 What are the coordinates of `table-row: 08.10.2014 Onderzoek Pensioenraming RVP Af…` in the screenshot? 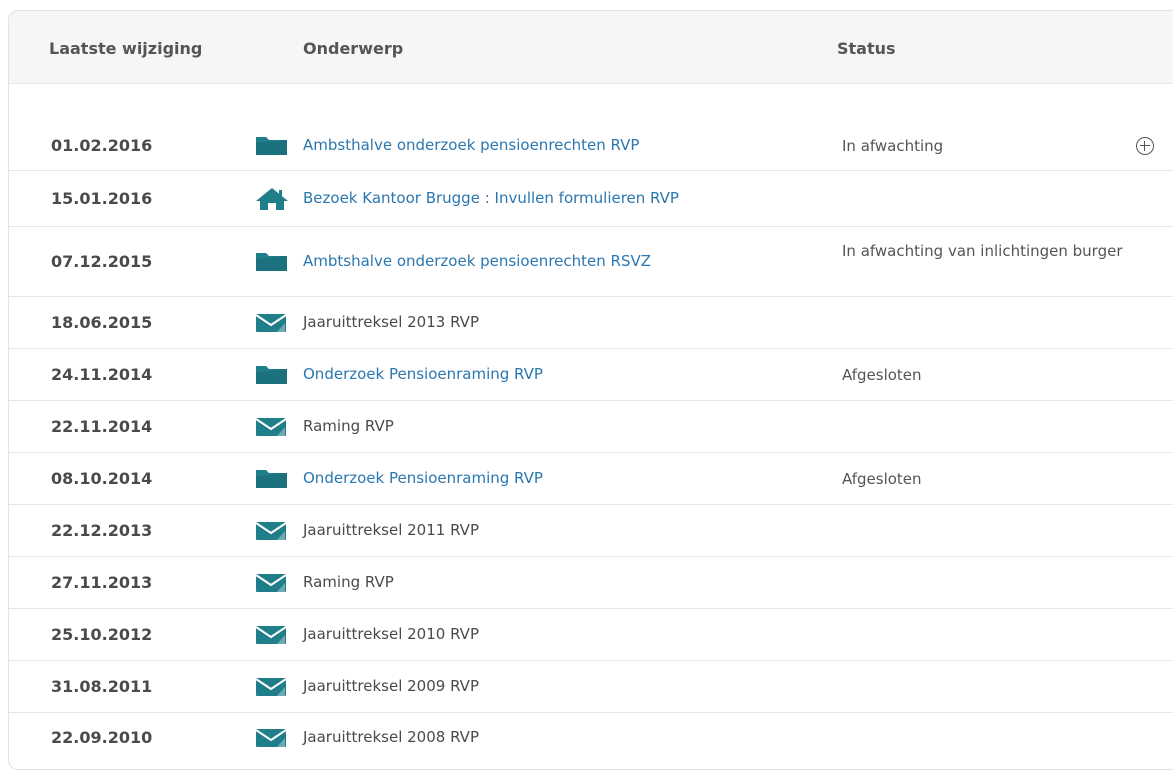 It's located at (591, 479).